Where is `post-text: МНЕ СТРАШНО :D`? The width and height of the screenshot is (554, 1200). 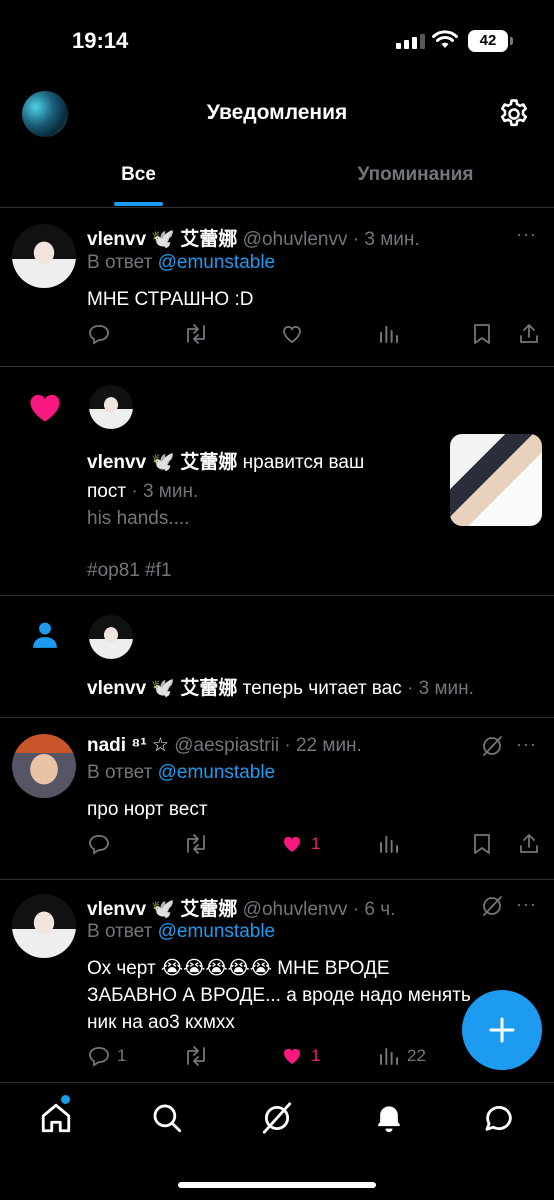 post-text: МНЕ СТРАШНО :D is located at coordinates (170, 299).